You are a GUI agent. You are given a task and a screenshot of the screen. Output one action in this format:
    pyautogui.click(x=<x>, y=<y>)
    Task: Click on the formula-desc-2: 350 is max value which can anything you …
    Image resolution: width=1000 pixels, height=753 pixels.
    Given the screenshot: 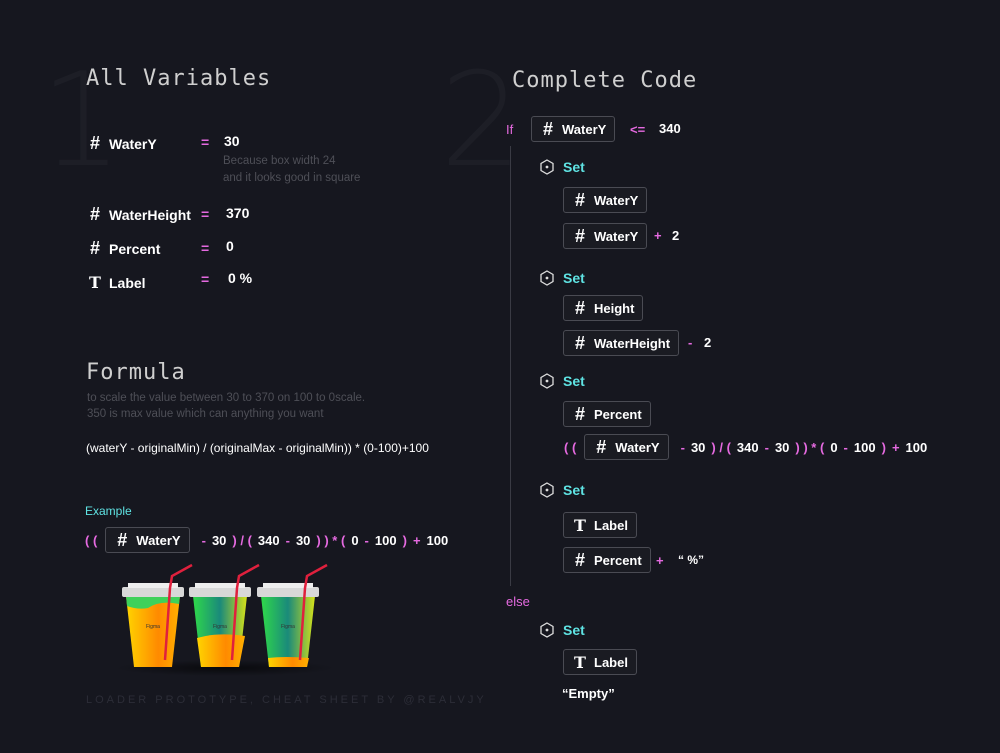 What is the action you would take?
    pyautogui.click(x=205, y=414)
    